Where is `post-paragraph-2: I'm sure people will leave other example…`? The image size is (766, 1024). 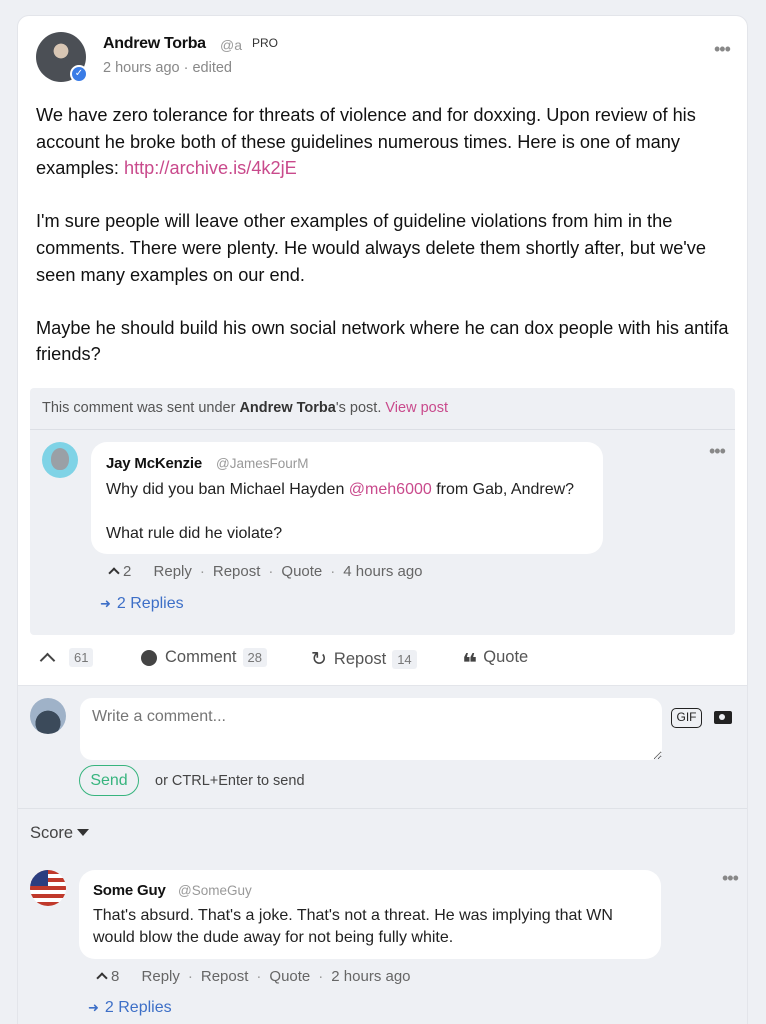 post-paragraph-2: I'm sure people will leave other example… is located at coordinates (371, 248).